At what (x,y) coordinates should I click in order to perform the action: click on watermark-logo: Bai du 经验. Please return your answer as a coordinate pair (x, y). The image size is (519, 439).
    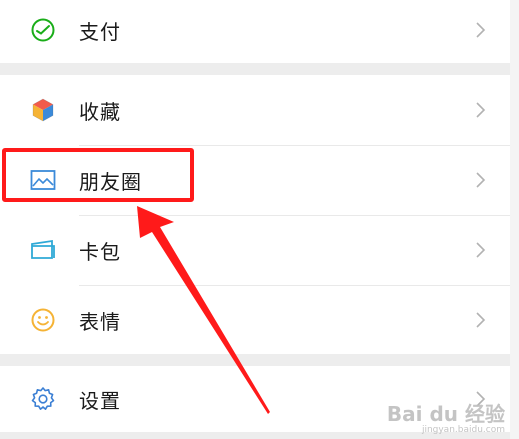
    Looking at the image, I should click on (445, 414).